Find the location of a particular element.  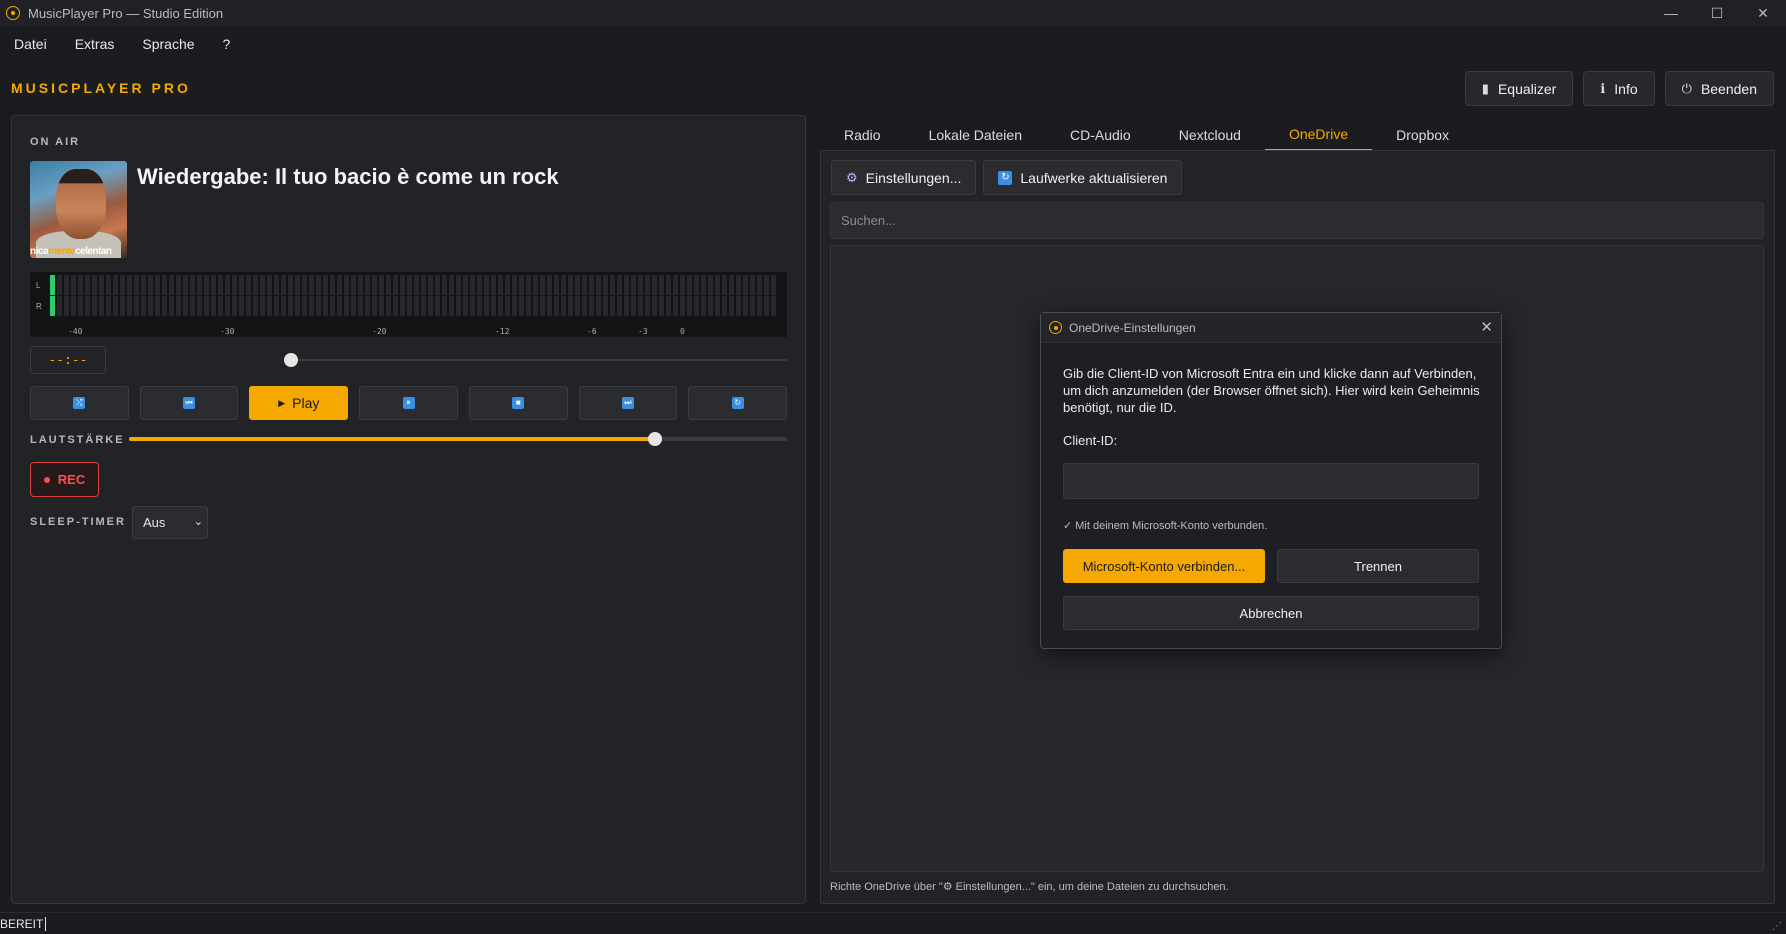

chevron-down-icon: ⌄ is located at coordinates (198, 522).